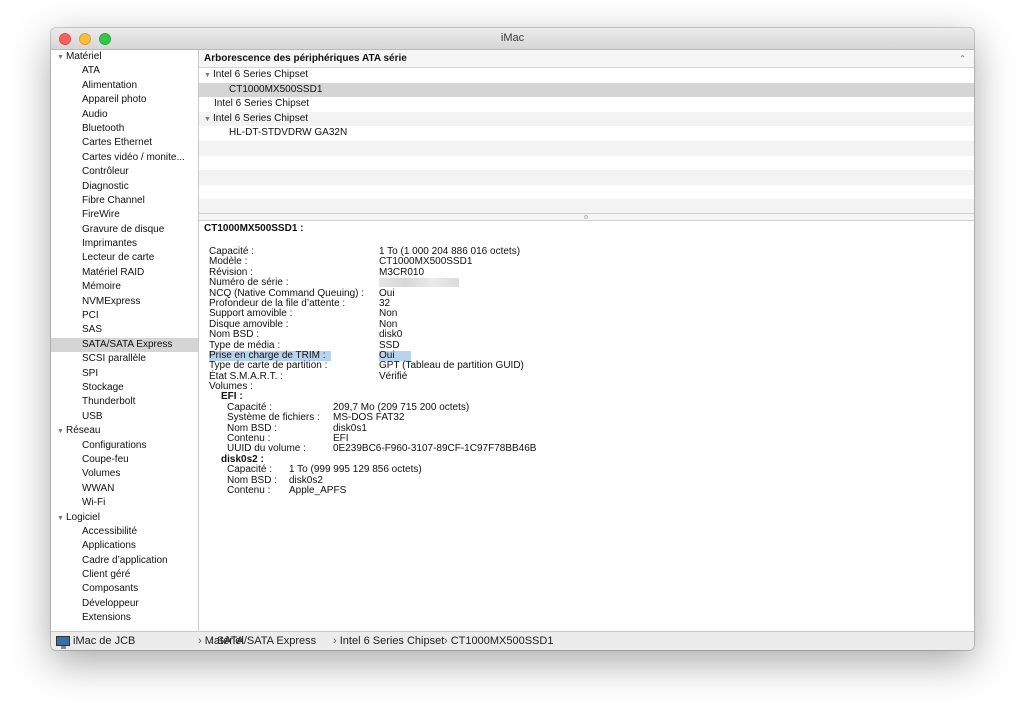  I want to click on chevron-up-icon: ⌃, so click(962, 58).